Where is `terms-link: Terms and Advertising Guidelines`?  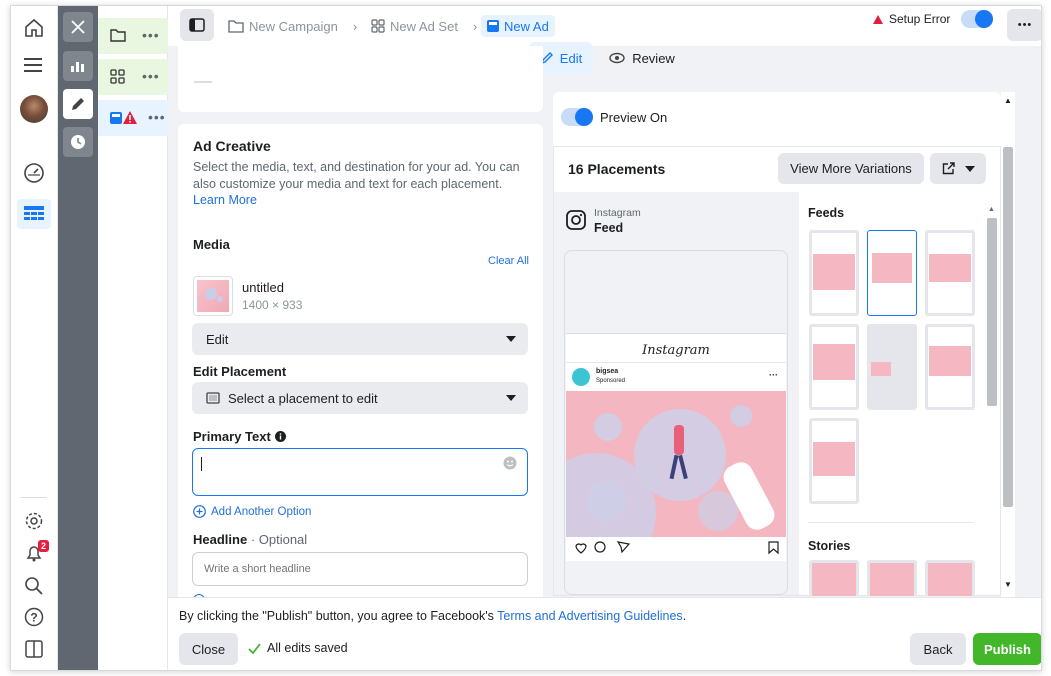 terms-link: Terms and Advertising Guidelines is located at coordinates (590, 616).